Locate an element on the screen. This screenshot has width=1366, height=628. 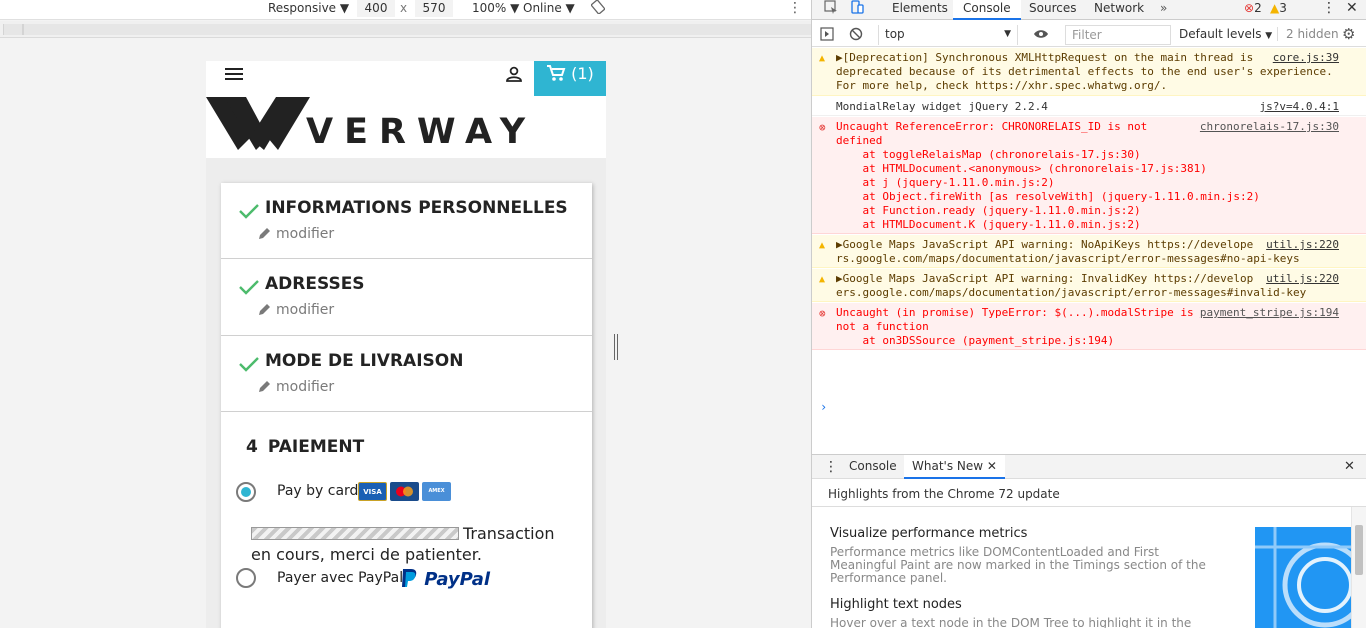
device-toolbar-more-icon: ⋮ is located at coordinates (795, 8).